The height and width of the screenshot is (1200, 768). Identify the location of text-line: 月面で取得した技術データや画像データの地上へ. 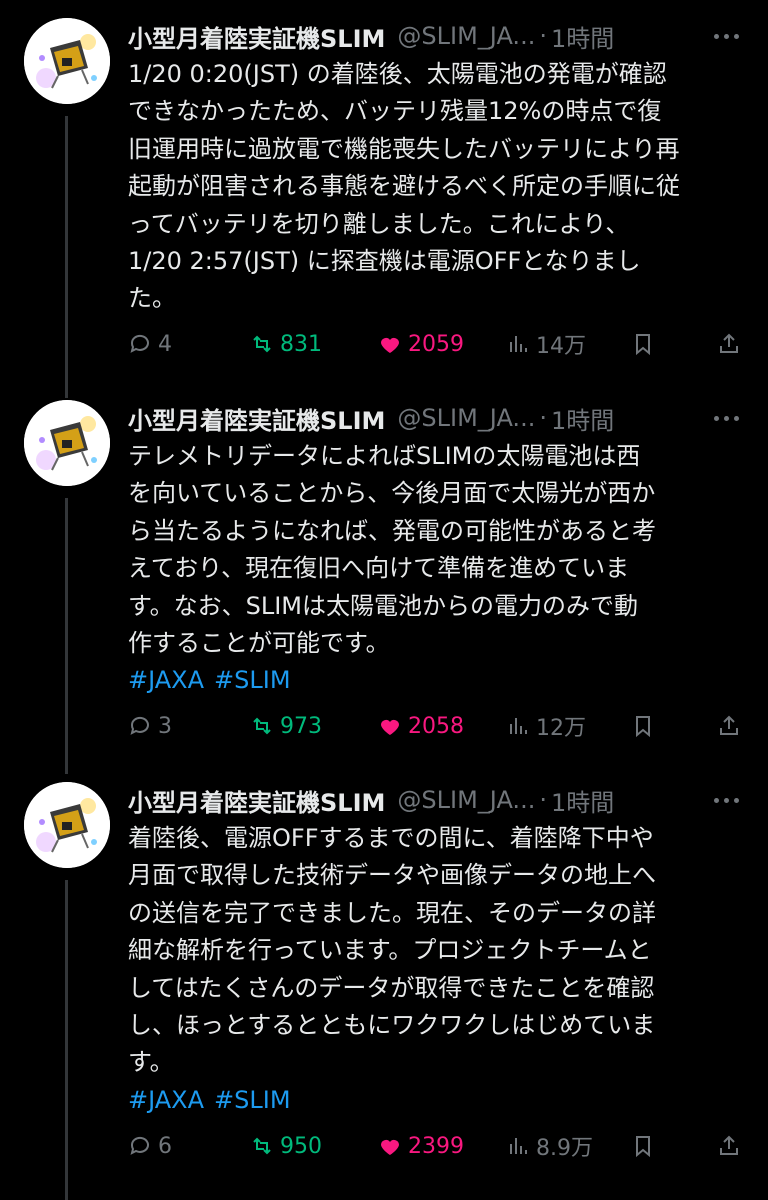
(392, 875).